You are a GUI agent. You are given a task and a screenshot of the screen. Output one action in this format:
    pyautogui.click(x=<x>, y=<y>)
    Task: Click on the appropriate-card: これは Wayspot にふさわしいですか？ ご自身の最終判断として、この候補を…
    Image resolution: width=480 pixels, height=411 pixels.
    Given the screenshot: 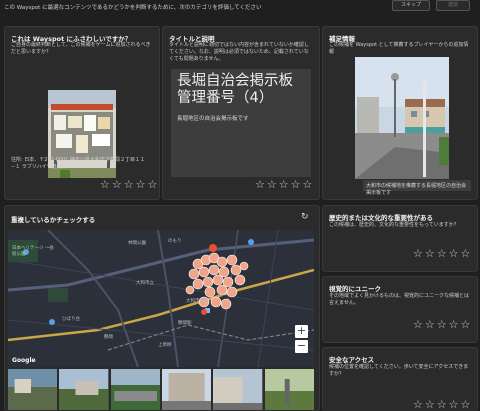 What is the action you would take?
    pyautogui.click(x=82, y=113)
    